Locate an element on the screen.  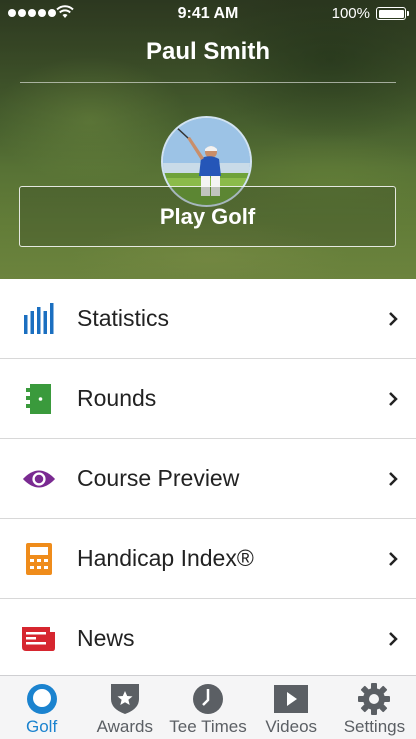
gear-icon is located at coordinates (374, 699).